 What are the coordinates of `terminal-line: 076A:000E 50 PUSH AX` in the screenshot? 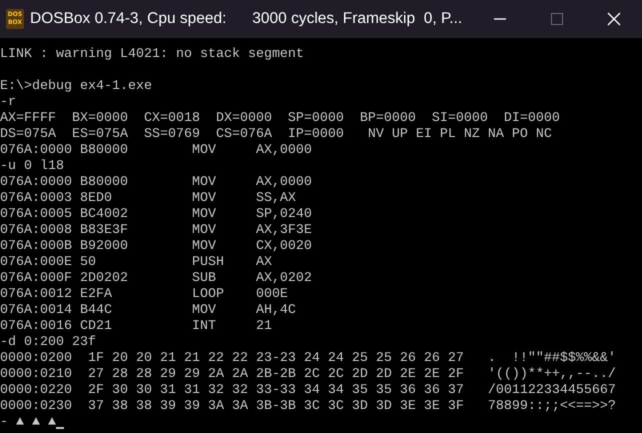 It's located at (136, 263).